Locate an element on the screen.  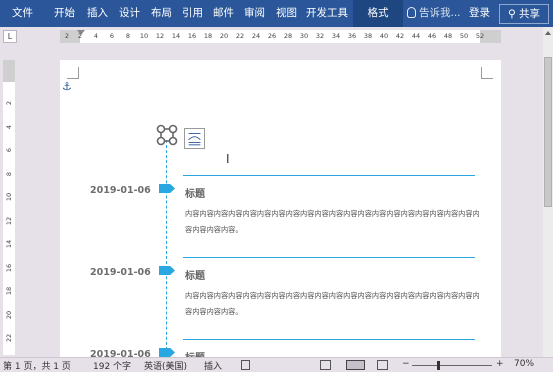
zoom-slider-thumb is located at coordinates (438, 365).